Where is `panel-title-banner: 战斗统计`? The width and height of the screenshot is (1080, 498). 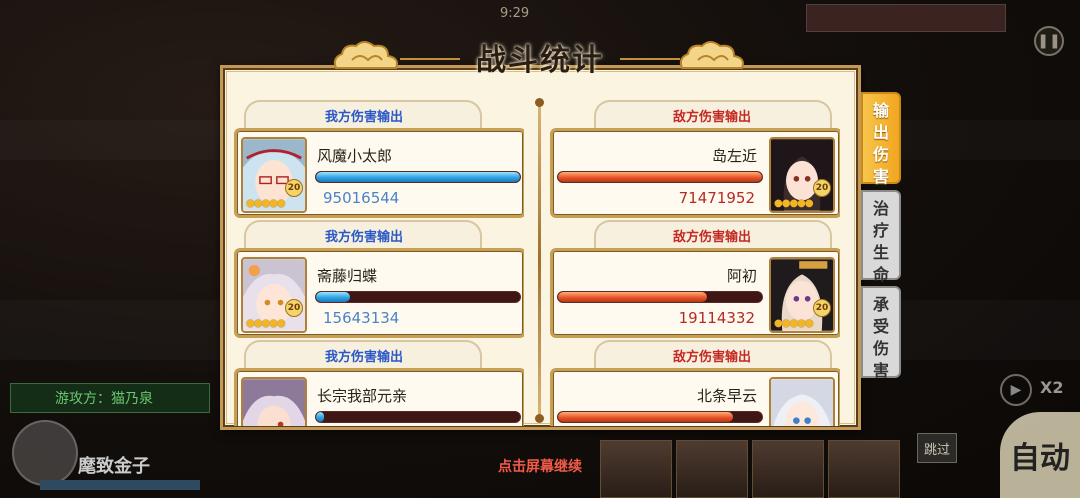
panel-title-banner: 战斗统计 is located at coordinates (540, 57).